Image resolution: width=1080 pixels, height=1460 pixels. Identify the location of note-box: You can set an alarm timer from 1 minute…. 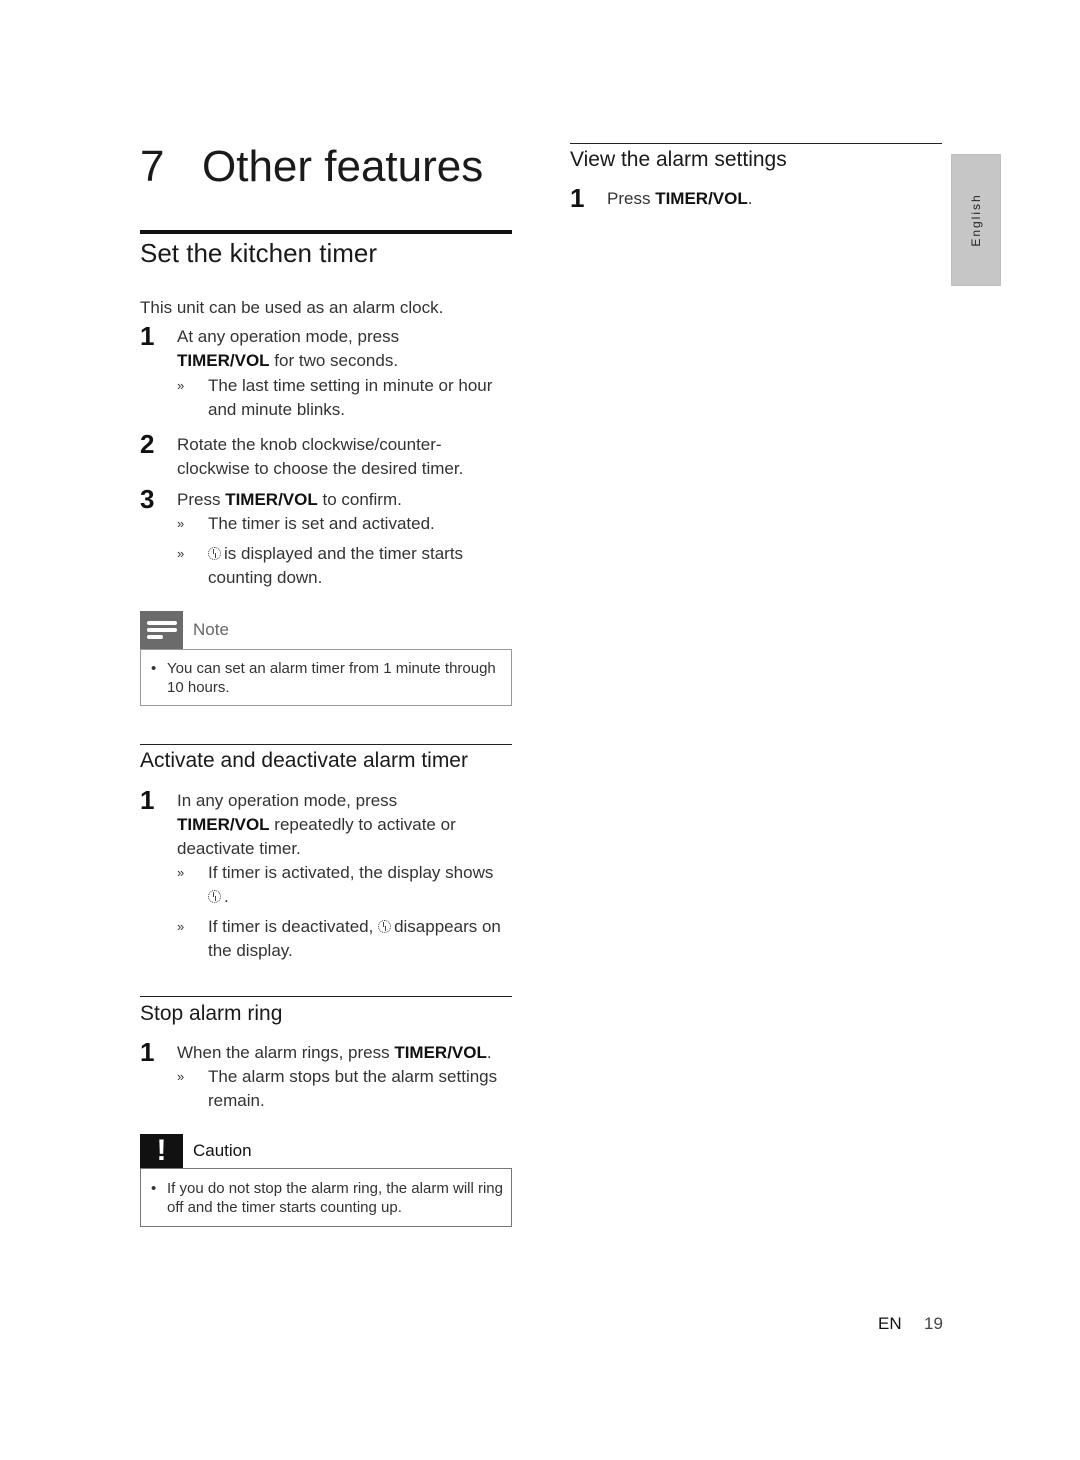
(326, 677).